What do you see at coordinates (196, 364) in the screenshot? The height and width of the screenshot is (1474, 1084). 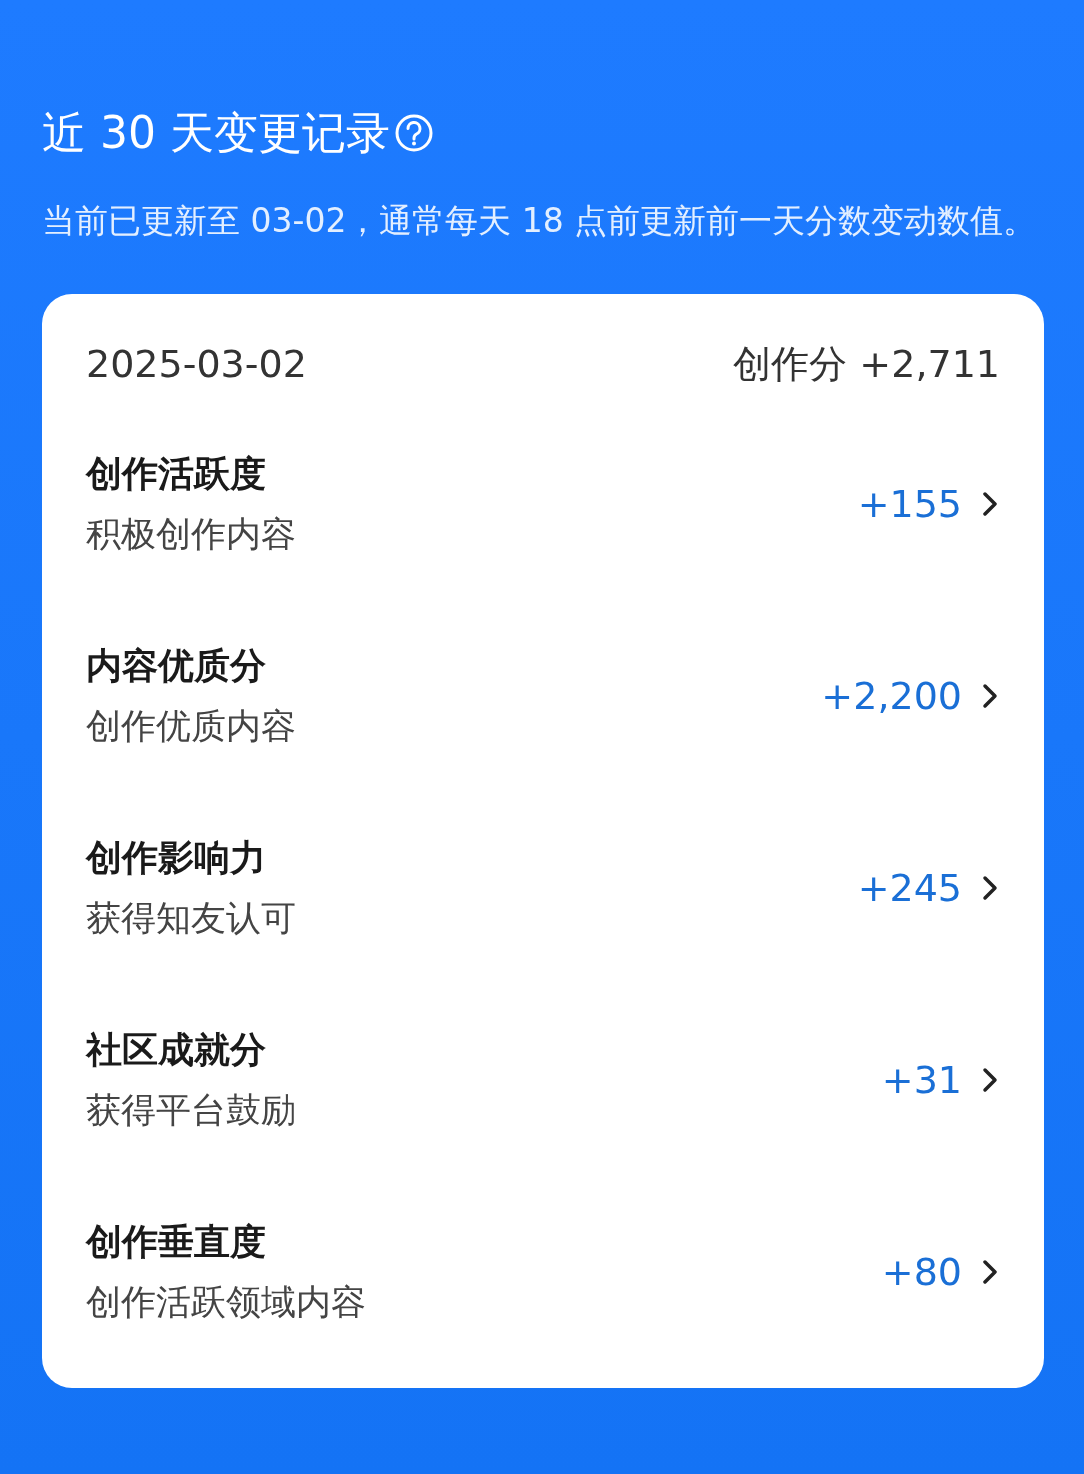 I see `record-date: 2025-03-02` at bounding box center [196, 364].